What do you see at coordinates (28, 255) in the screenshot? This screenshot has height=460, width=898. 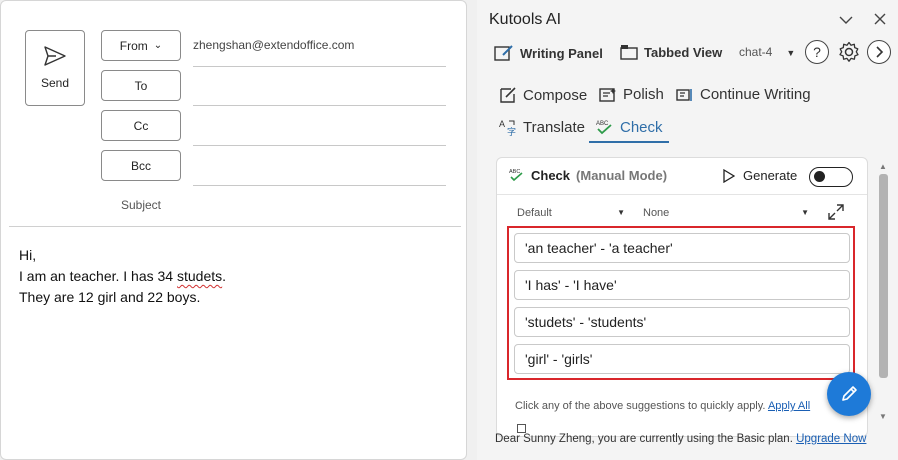 I see `body-line-1: Hi,` at bounding box center [28, 255].